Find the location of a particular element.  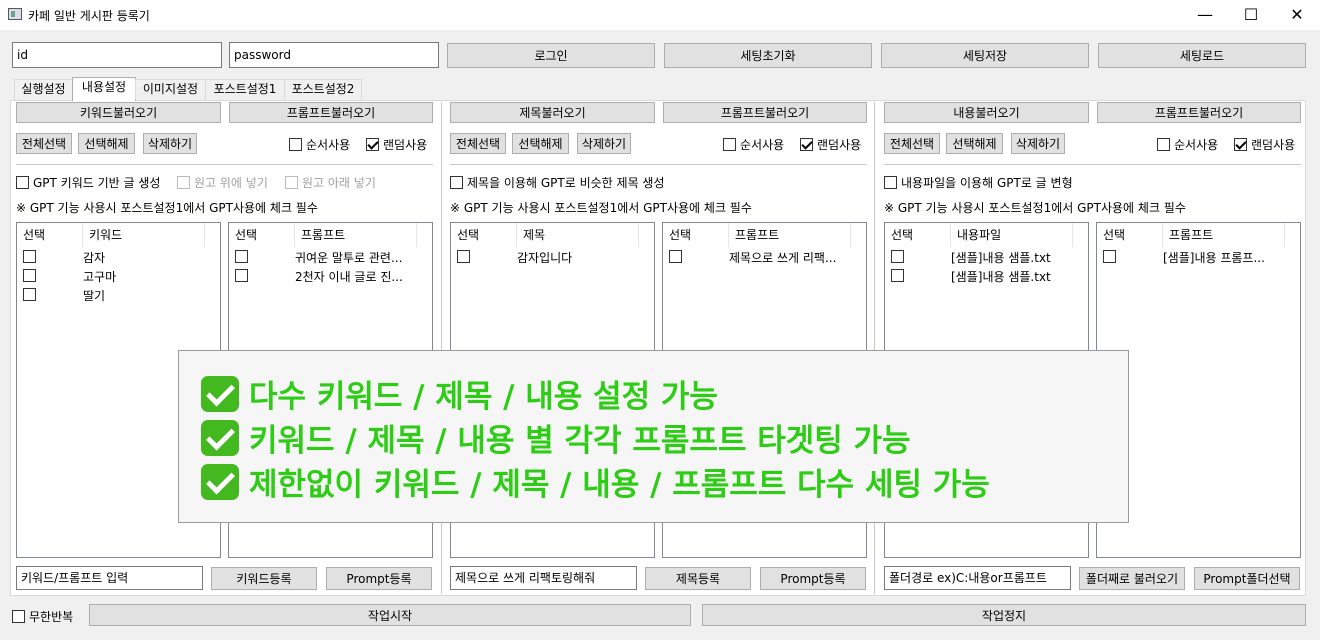

gpt-title-checkbox: 제목을 이용해 GPT로 비슷한 제목 생성 is located at coordinates (557, 182).